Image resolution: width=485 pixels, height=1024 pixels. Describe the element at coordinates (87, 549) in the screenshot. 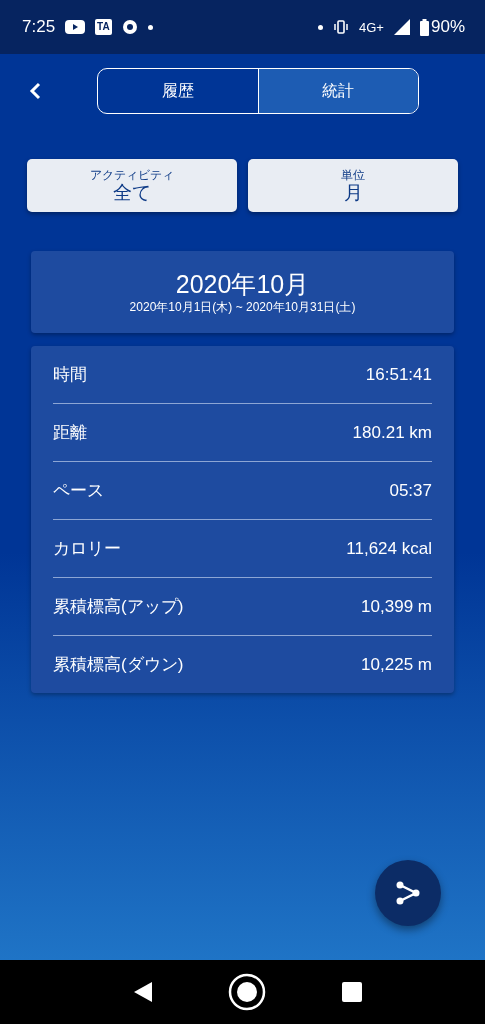

I see `stat-label: カロリー` at that location.